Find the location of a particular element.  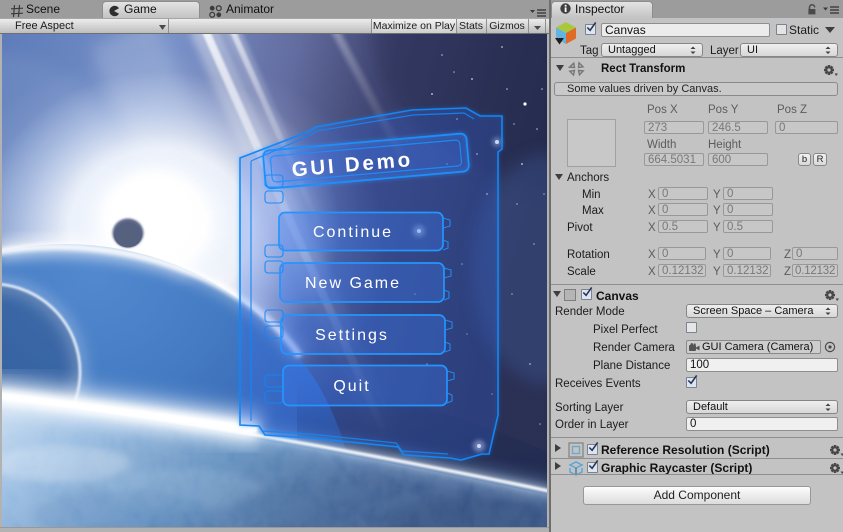

svg-text: Quit is located at coordinates (351, 386).